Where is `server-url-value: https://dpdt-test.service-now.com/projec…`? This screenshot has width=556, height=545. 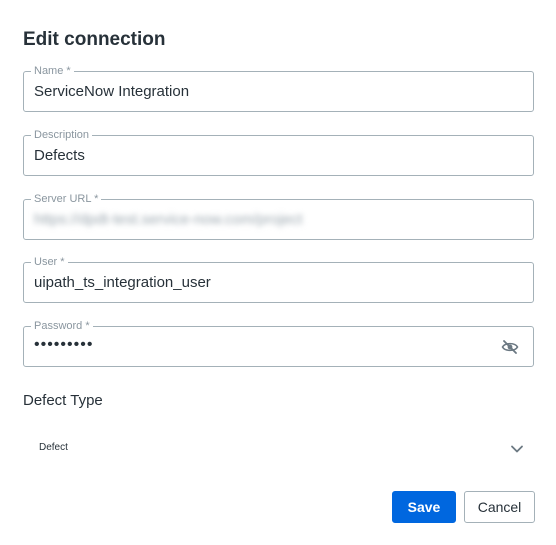
server-url-value: https://dpdt-test.service-now.com/projec… is located at coordinates (168, 220).